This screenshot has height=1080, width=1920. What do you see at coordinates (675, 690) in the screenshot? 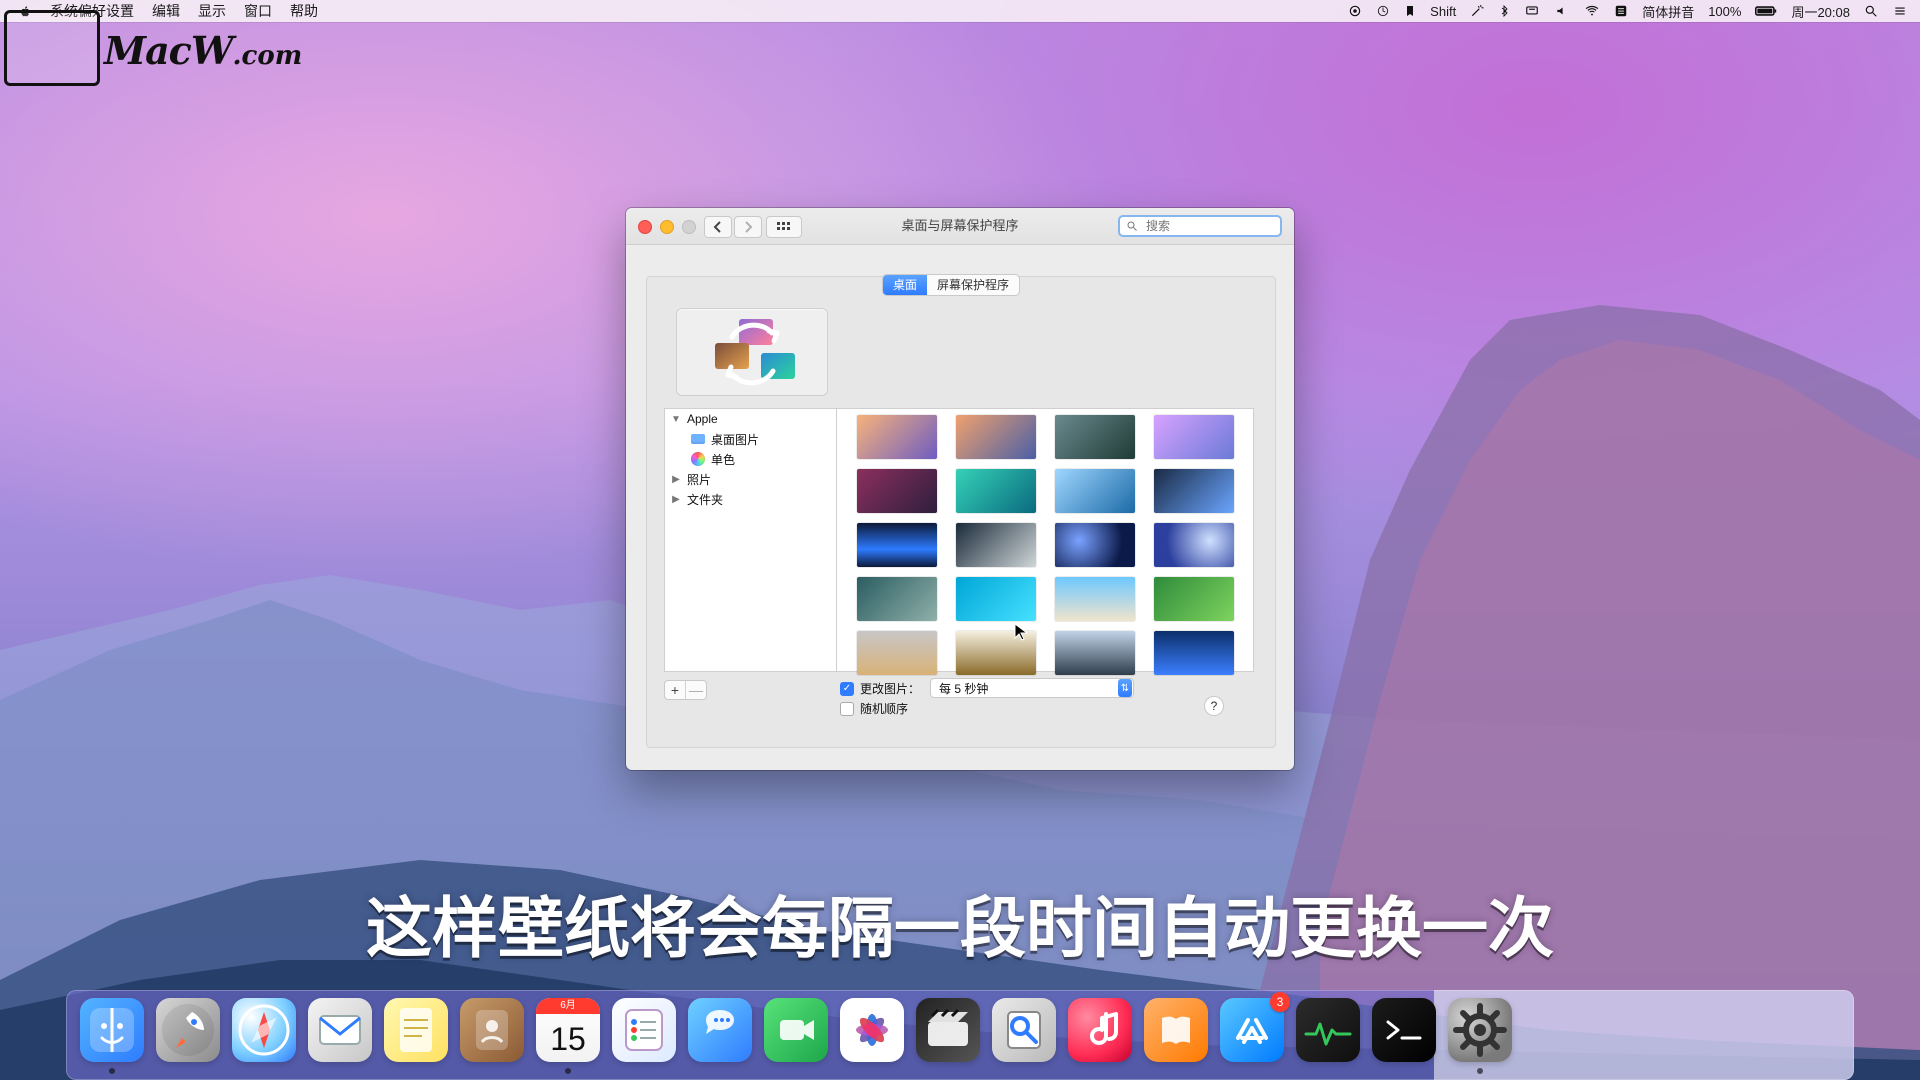
I see `add-button: +` at bounding box center [675, 690].